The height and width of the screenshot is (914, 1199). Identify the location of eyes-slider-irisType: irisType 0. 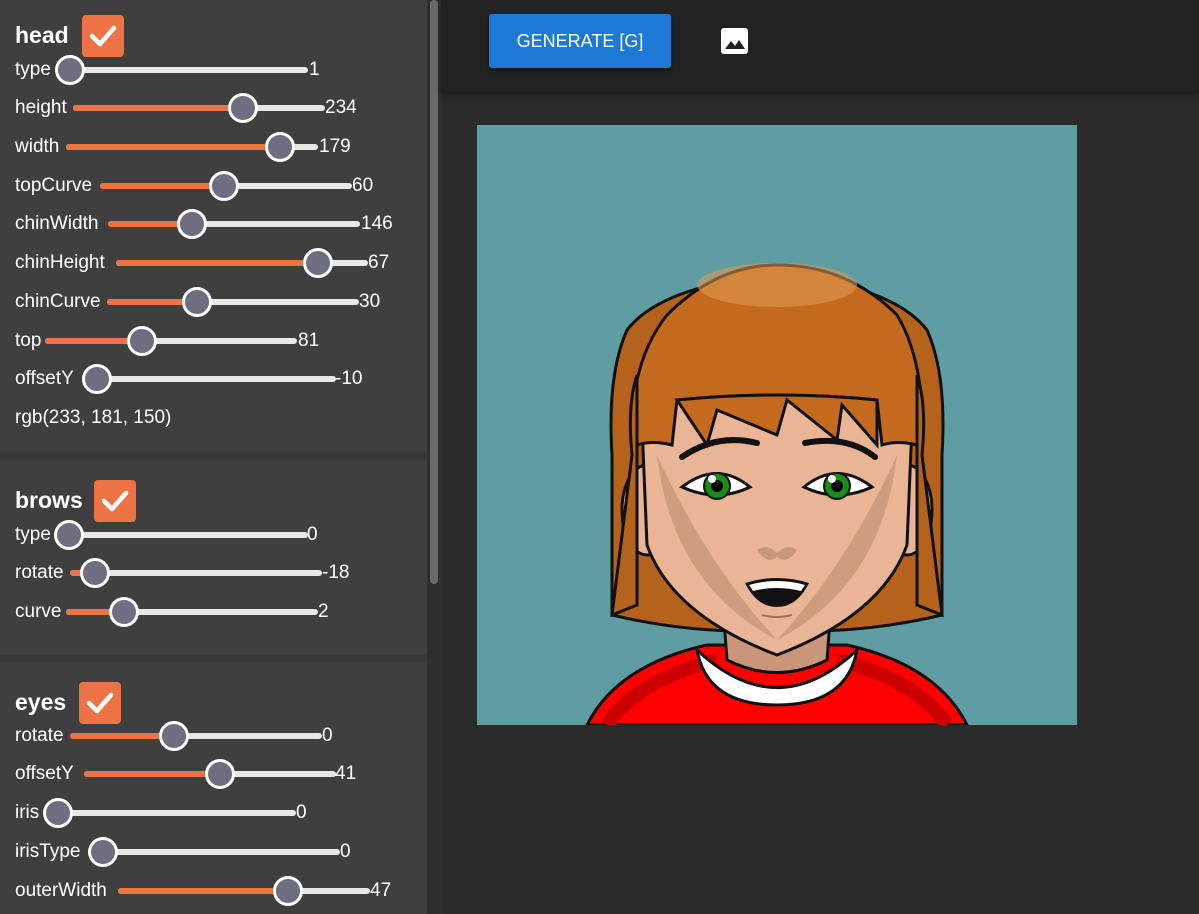
(213, 852).